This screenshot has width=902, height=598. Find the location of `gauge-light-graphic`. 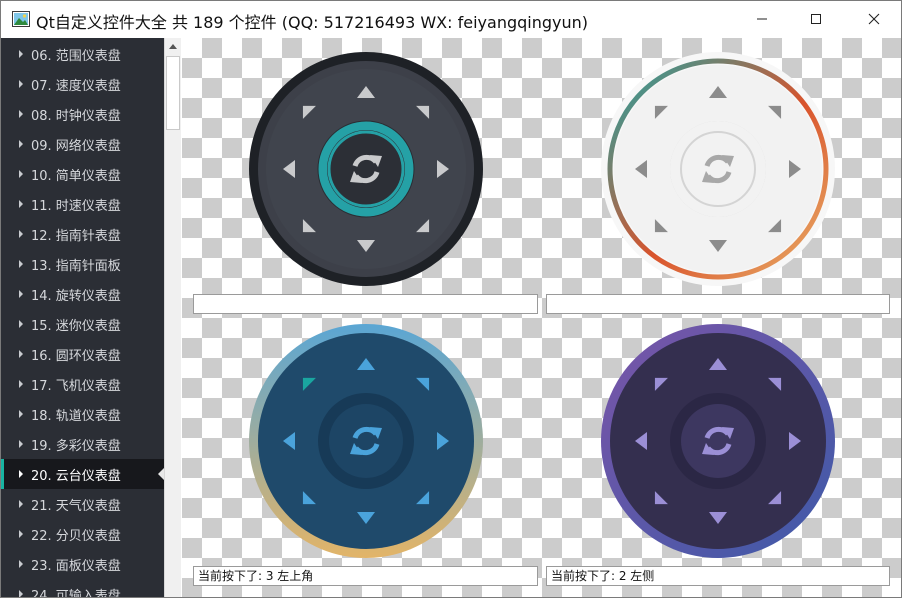

gauge-light-graphic is located at coordinates (718, 169).